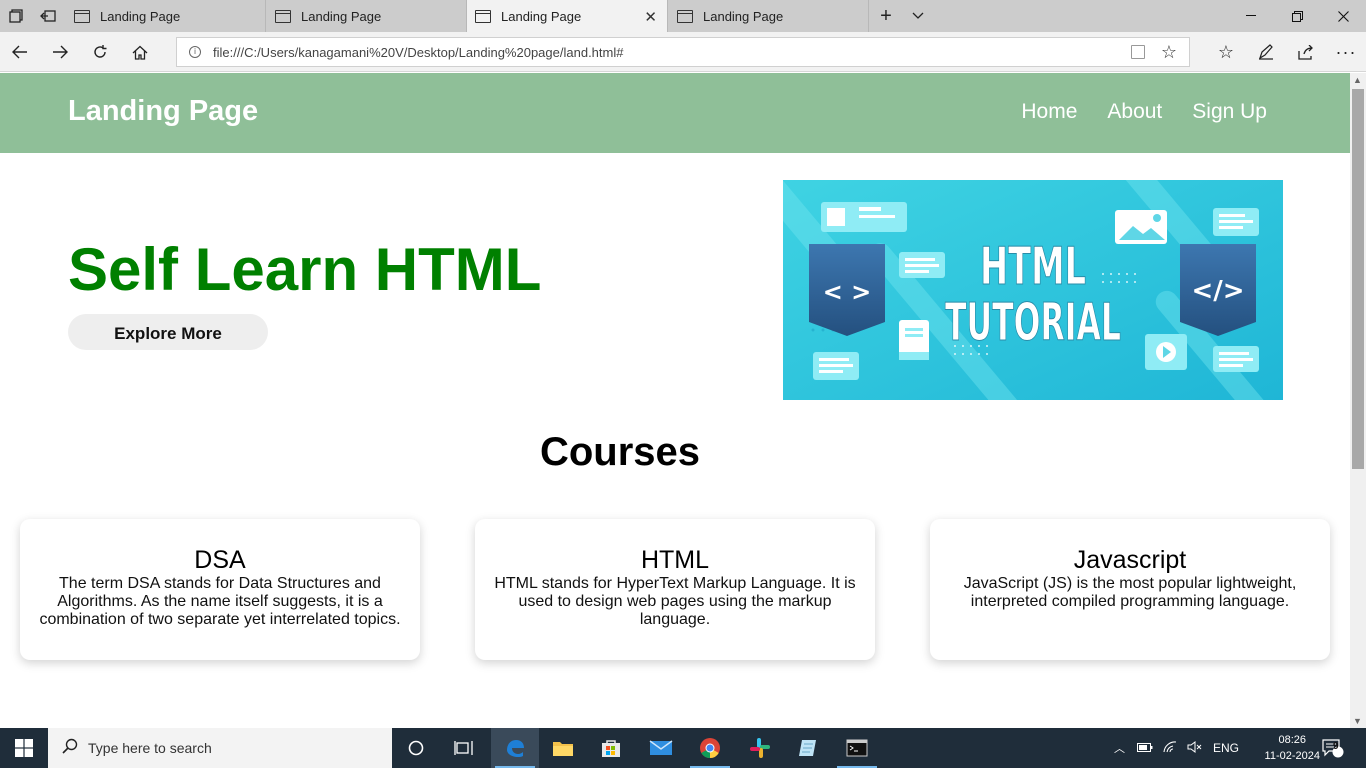 This screenshot has width=1366, height=768. Describe the element at coordinates (620, 452) in the screenshot. I see `courses-heading: Courses` at that location.